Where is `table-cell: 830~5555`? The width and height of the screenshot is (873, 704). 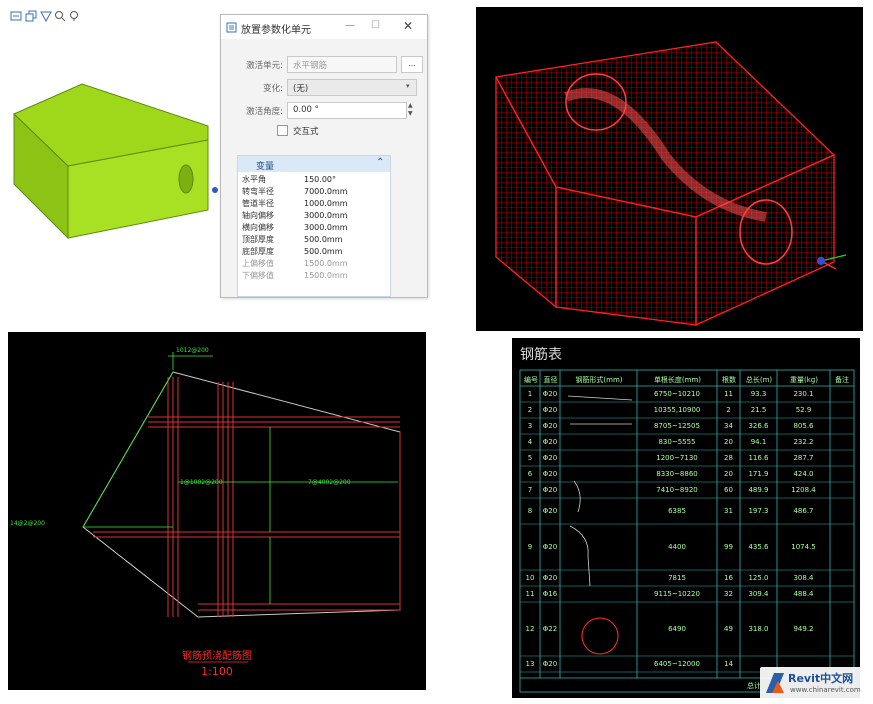 table-cell: 830~5555 is located at coordinates (677, 442).